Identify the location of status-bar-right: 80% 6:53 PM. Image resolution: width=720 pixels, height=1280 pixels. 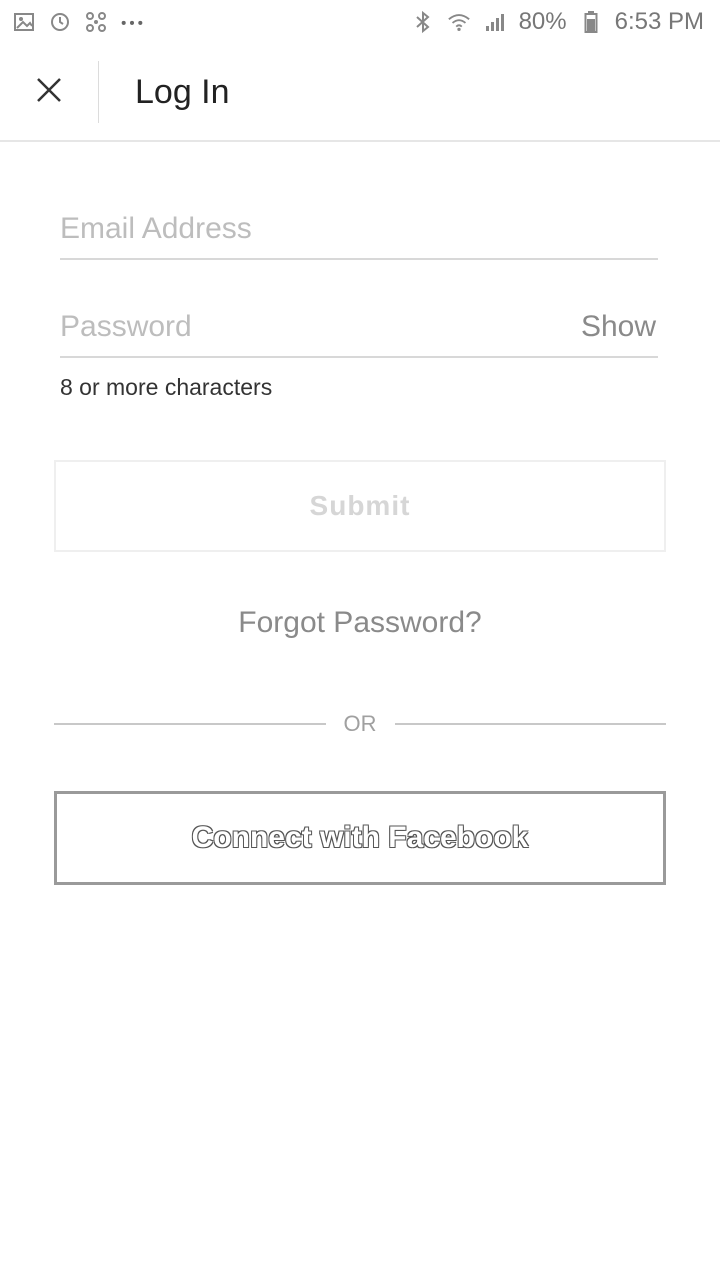
(557, 22).